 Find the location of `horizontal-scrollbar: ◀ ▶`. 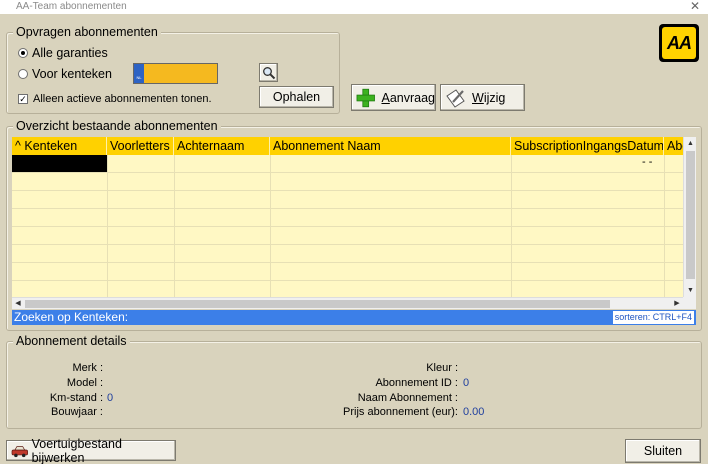

horizontal-scrollbar: ◀ ▶ is located at coordinates (347, 303).